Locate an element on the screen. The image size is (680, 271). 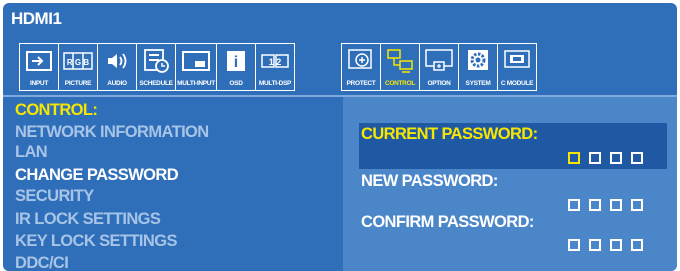
toolbar-audio: AUDIO is located at coordinates (117, 67).